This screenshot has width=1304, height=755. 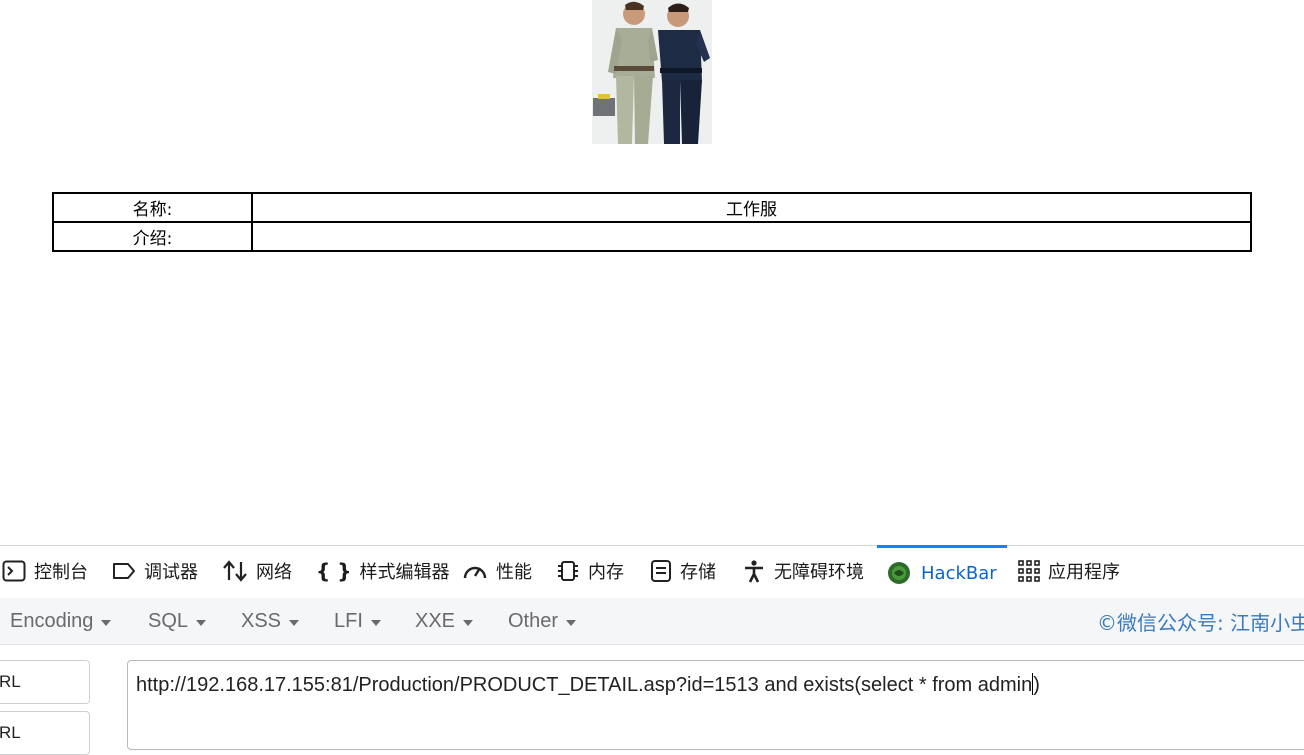 What do you see at coordinates (819, 572) in the screenshot?
I see `tab-label: 无障碍环境` at bounding box center [819, 572].